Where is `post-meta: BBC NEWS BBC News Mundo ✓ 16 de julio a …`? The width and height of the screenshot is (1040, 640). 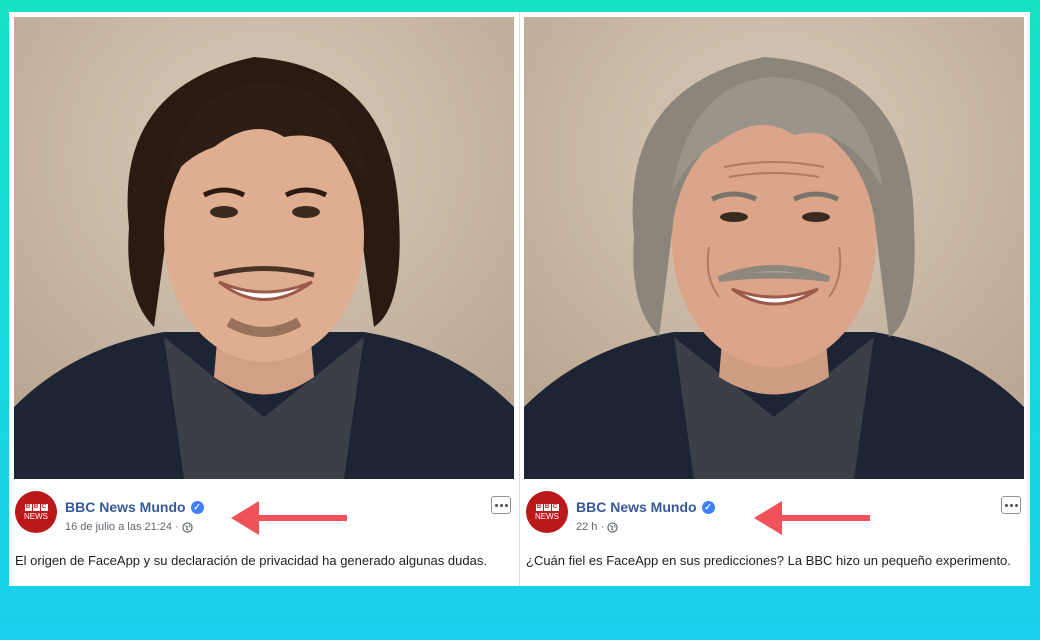
post-meta: BBC NEWS BBC News Mundo ✓ 16 de julio a … is located at coordinates (264, 532).